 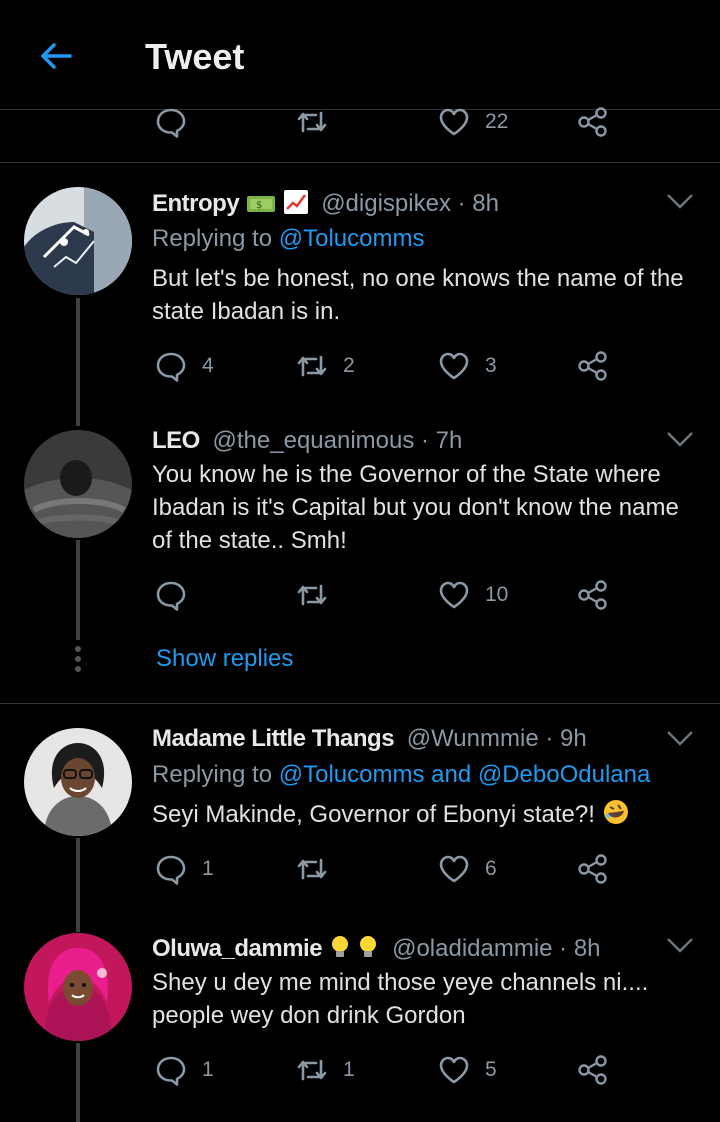 I want to click on like-button: 6, so click(x=467, y=869).